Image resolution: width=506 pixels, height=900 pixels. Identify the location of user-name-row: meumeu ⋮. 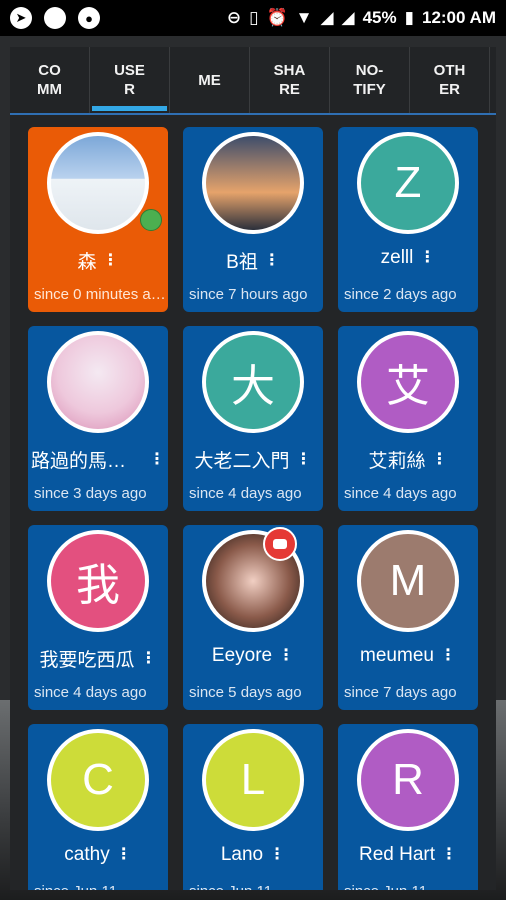
(408, 656).